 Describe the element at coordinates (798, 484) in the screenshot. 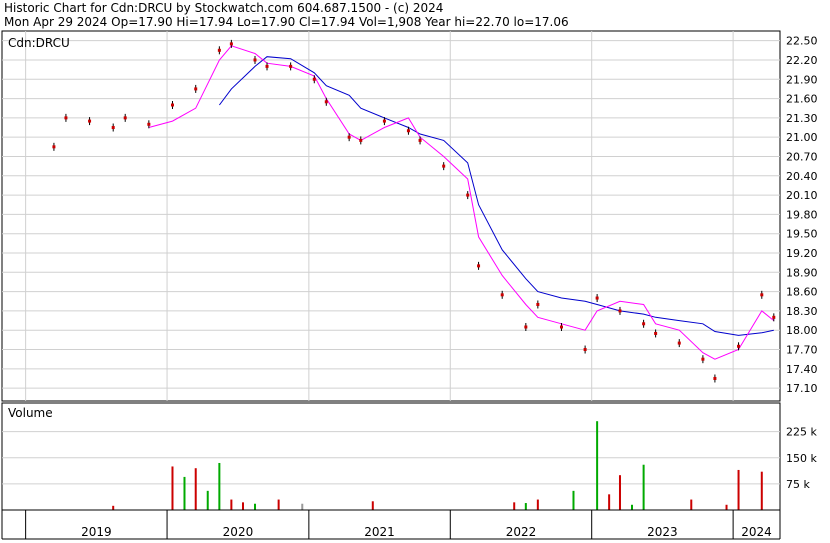

I see `volume-tick-label: 75 k` at that location.